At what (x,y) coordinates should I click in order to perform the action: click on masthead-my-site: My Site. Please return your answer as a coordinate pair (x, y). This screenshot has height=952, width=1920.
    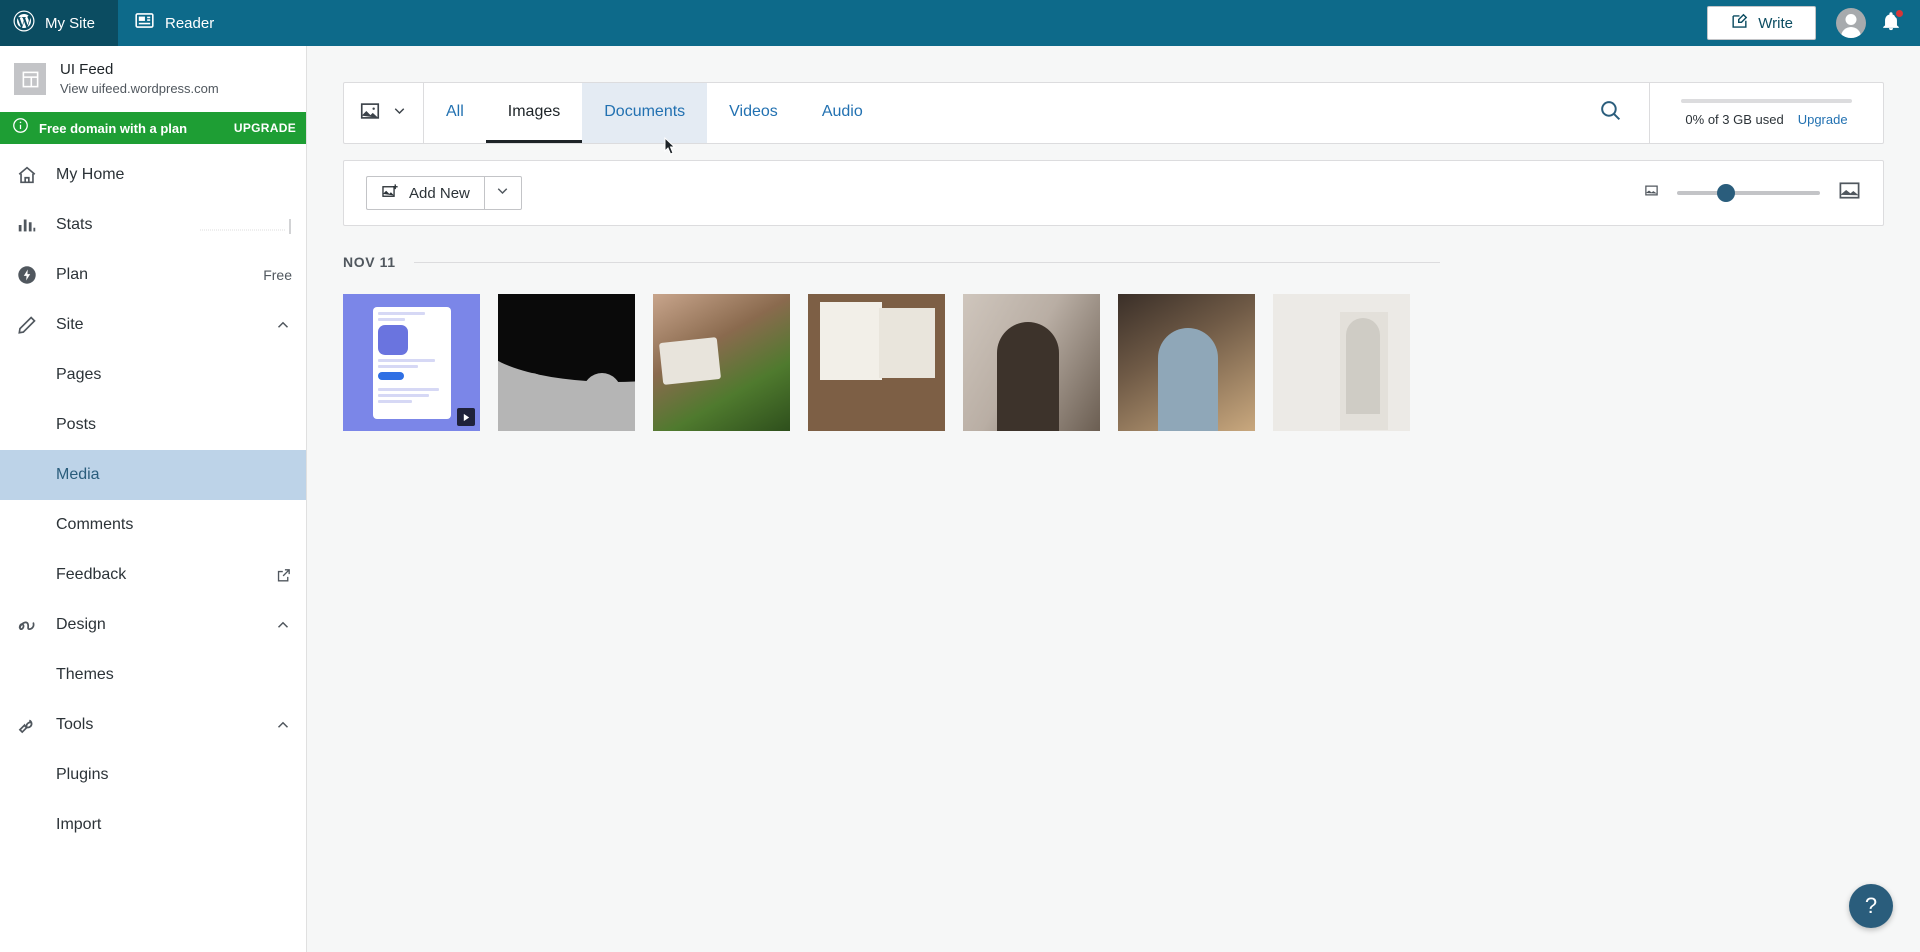
    Looking at the image, I should click on (59, 23).